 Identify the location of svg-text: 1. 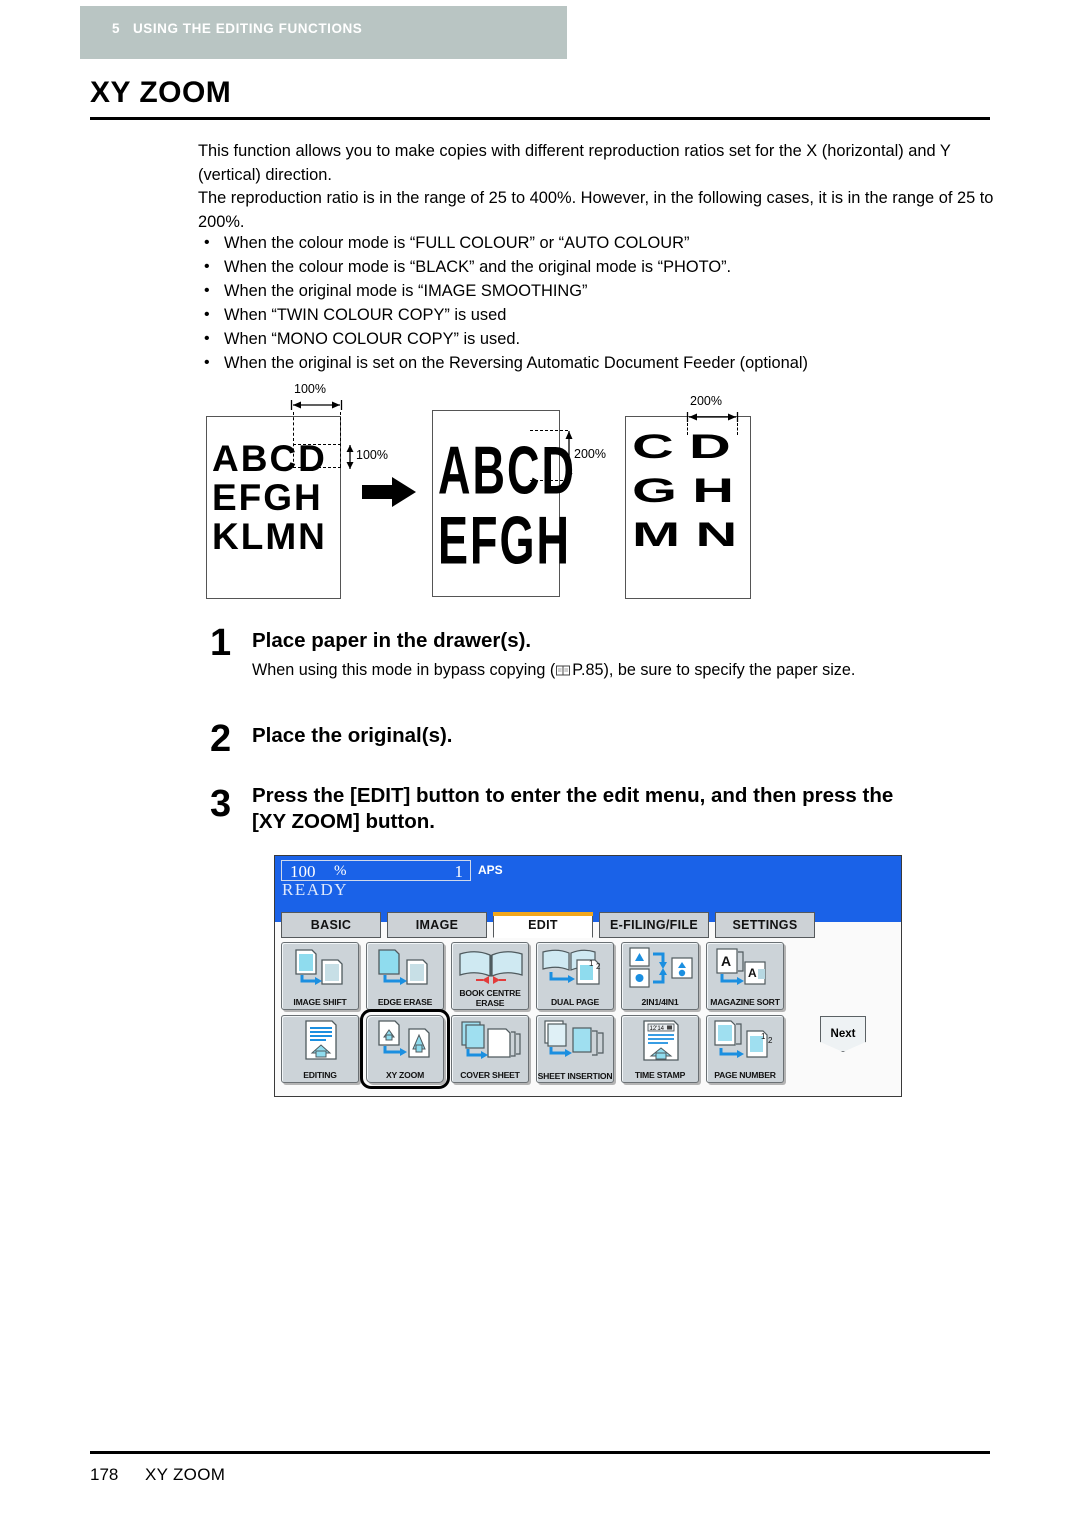
(763, 1036).